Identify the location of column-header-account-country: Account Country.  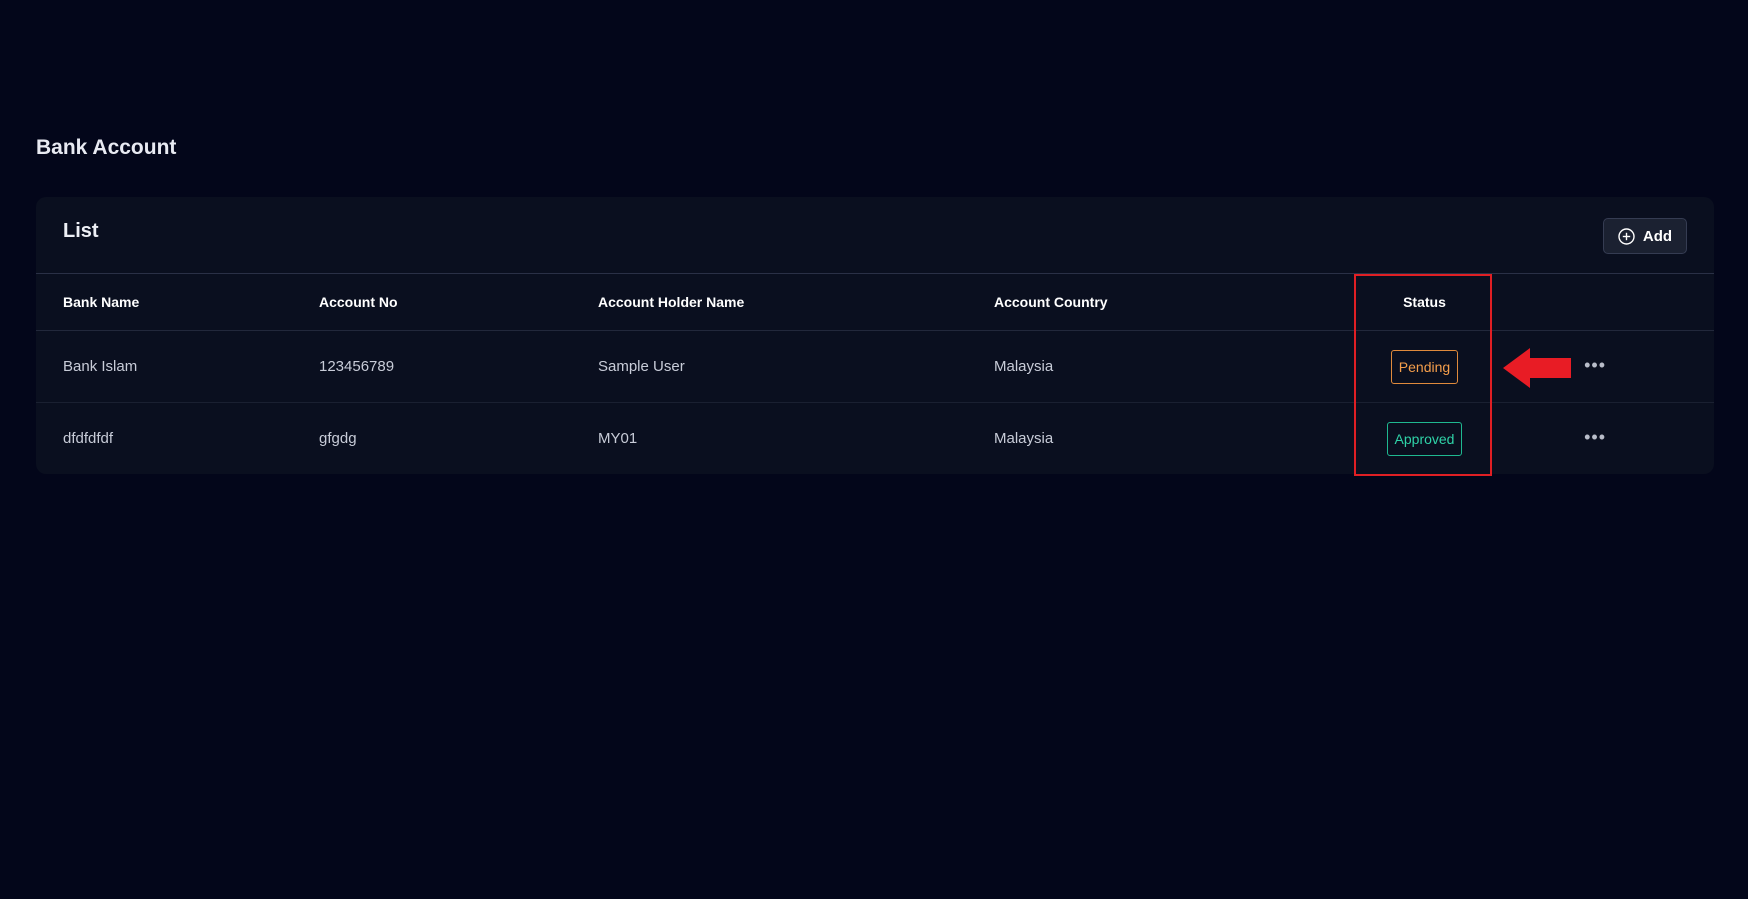
(1174, 302).